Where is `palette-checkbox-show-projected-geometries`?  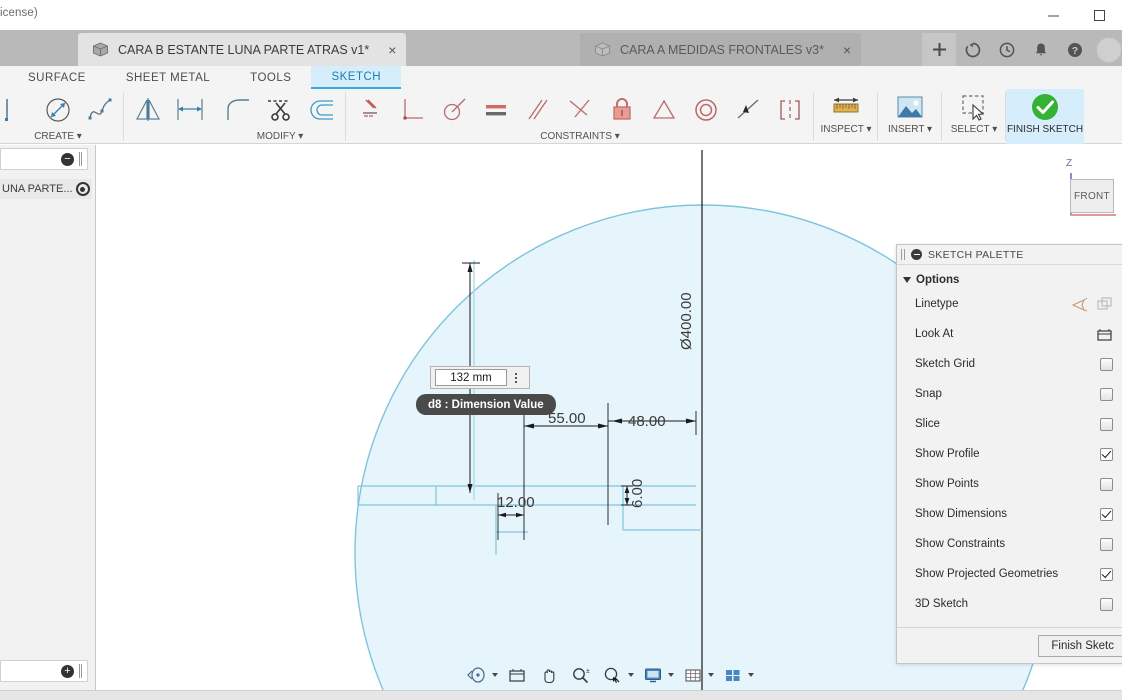 palette-checkbox-show-projected-geometries is located at coordinates (1106, 574).